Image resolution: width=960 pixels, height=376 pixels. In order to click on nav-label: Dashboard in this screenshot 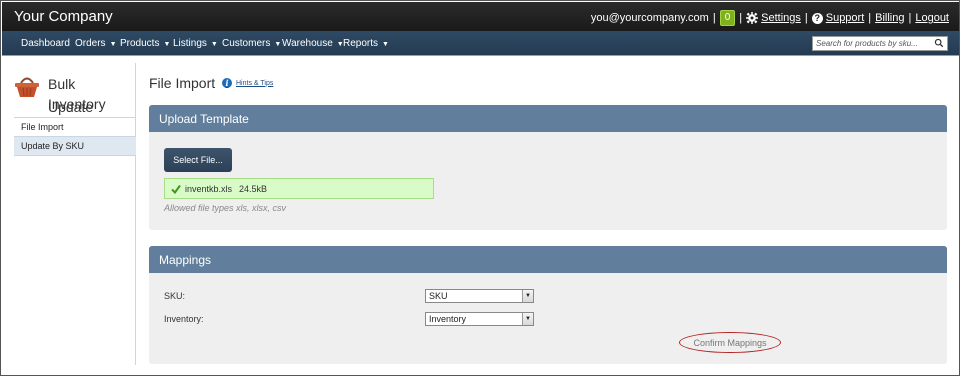, I will do `click(45, 43)`.